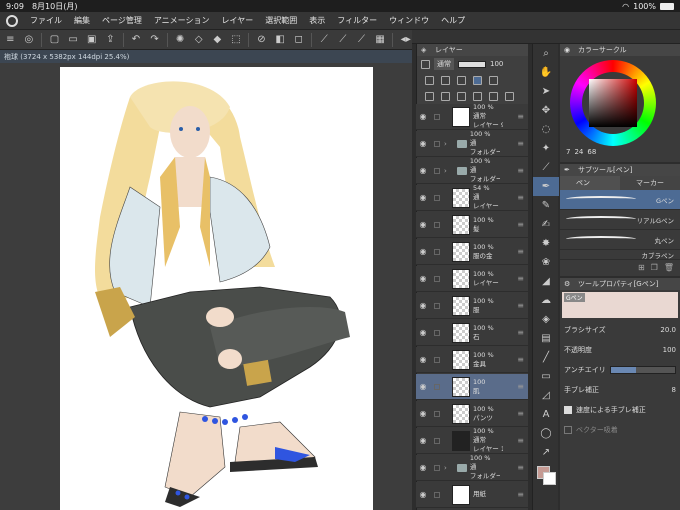 The width and height of the screenshot is (680, 510). Describe the element at coordinates (429, 96) in the screenshot. I see `new-raster-layer-icon` at that location.